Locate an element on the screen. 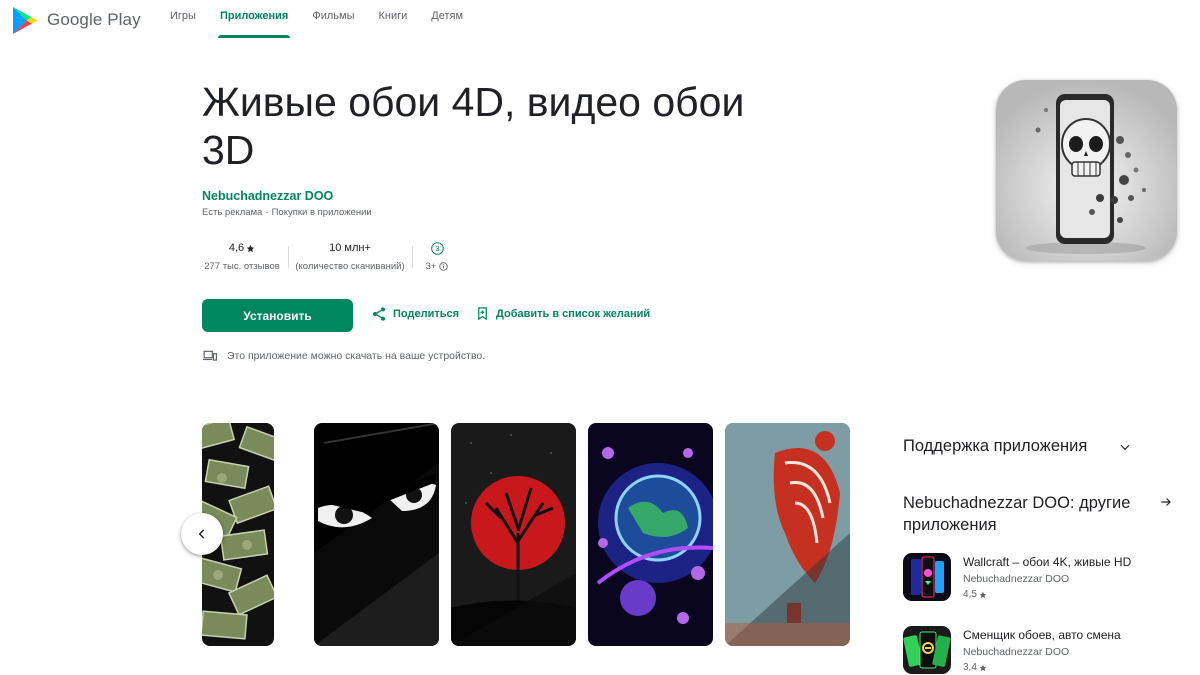  age-rating-stat: 3 3+ is located at coordinates (437, 256).